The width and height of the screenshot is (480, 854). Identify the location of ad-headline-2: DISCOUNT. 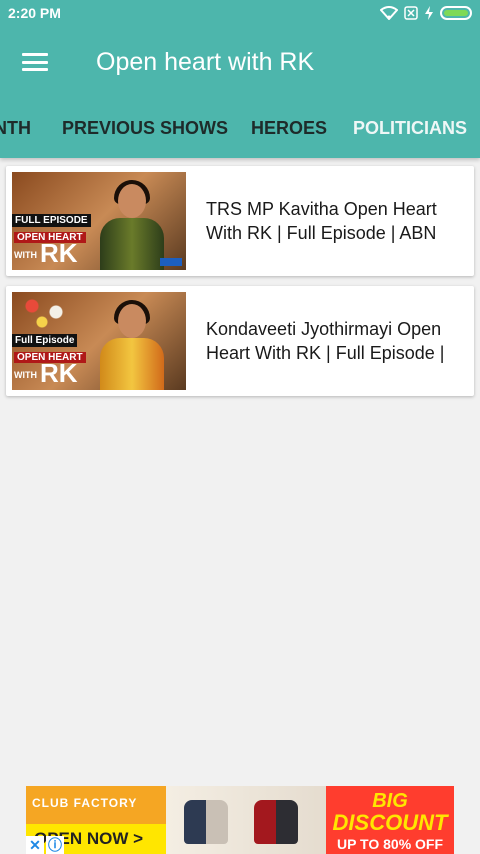
(390, 822).